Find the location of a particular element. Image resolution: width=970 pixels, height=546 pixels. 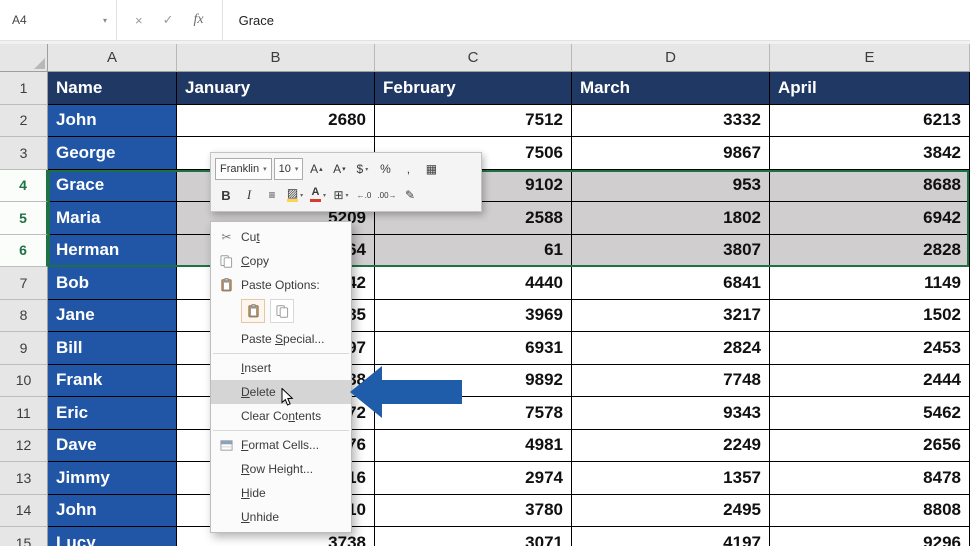

cell-E6: 2828 is located at coordinates (870, 250).